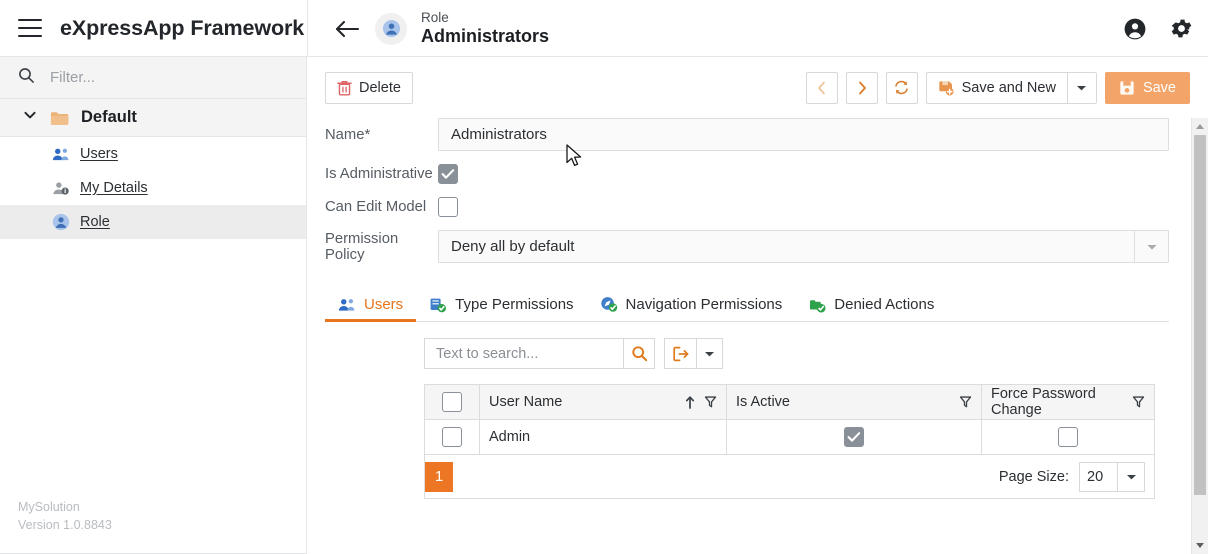 This screenshot has width=1208, height=554. What do you see at coordinates (1131, 476) in the screenshot?
I see `page-size-dropdown-arrow` at bounding box center [1131, 476].